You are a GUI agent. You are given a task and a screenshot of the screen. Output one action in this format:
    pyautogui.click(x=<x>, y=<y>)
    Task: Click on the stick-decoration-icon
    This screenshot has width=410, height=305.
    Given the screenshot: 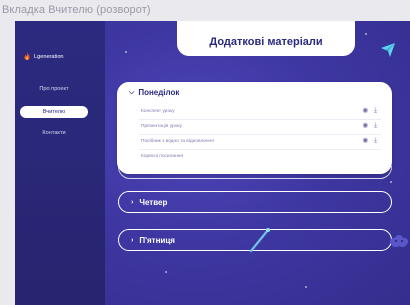 What is the action you would take?
    pyautogui.click(x=259, y=240)
    